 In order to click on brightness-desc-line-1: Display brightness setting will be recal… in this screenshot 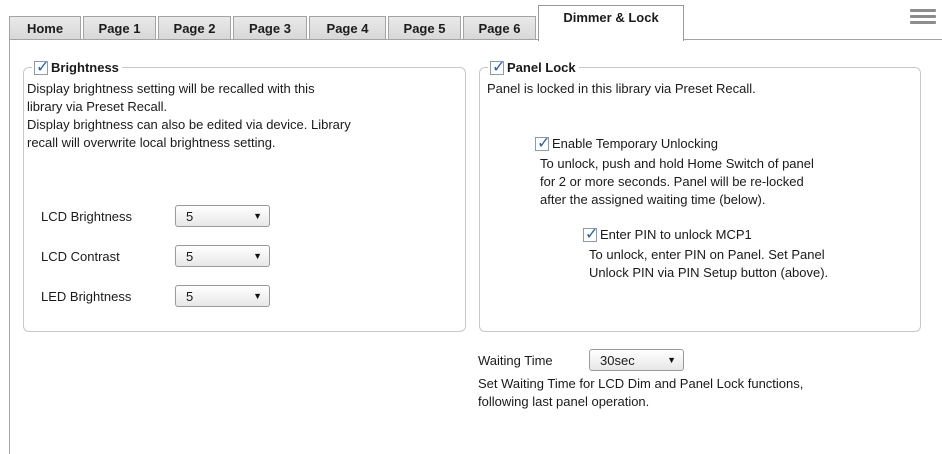, I will do `click(171, 88)`.